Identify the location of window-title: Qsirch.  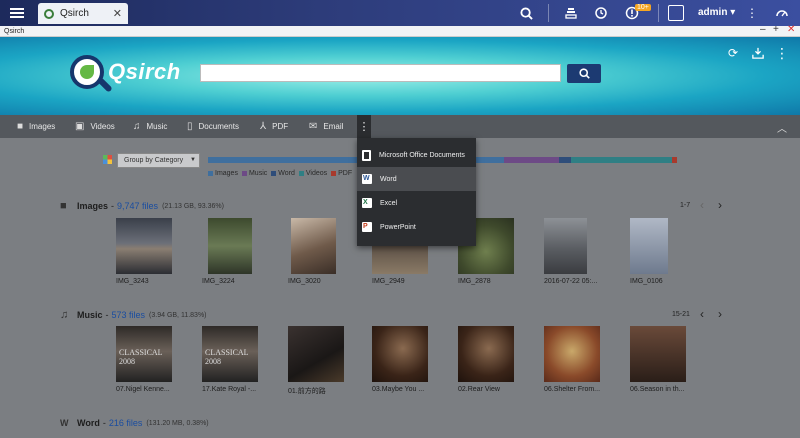
(14, 31).